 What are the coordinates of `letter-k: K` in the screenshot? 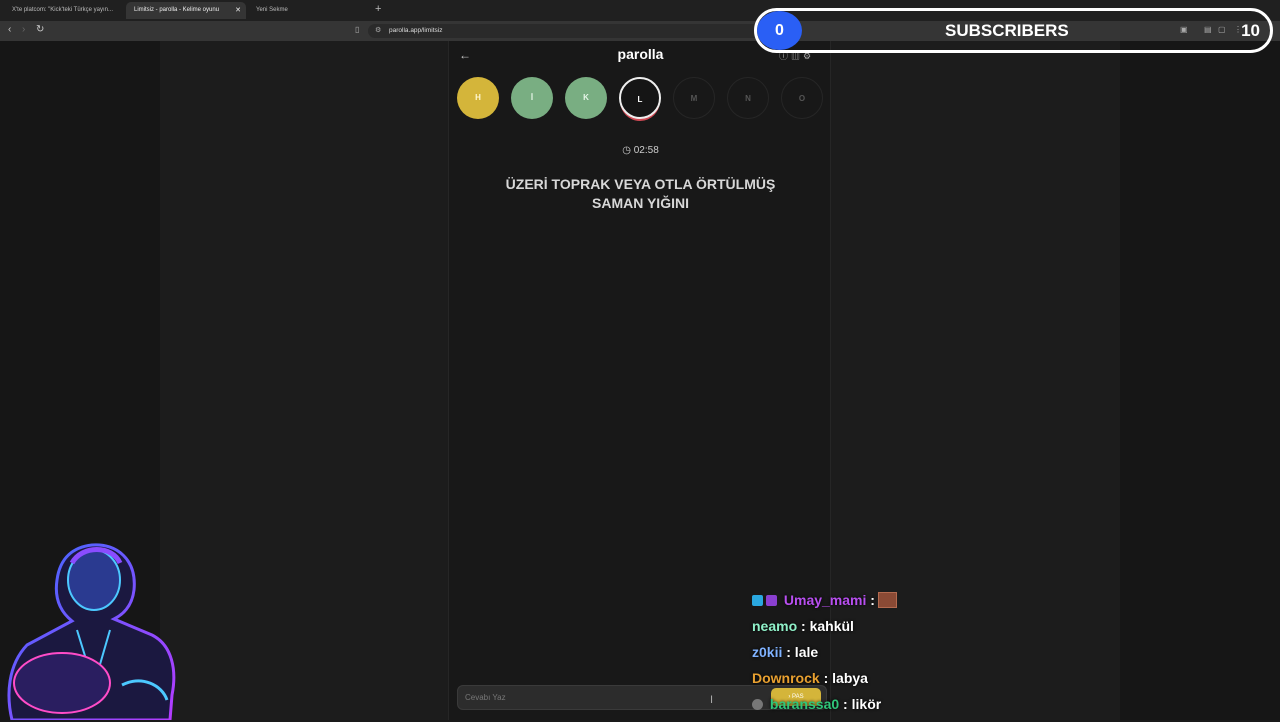 It's located at (586, 98).